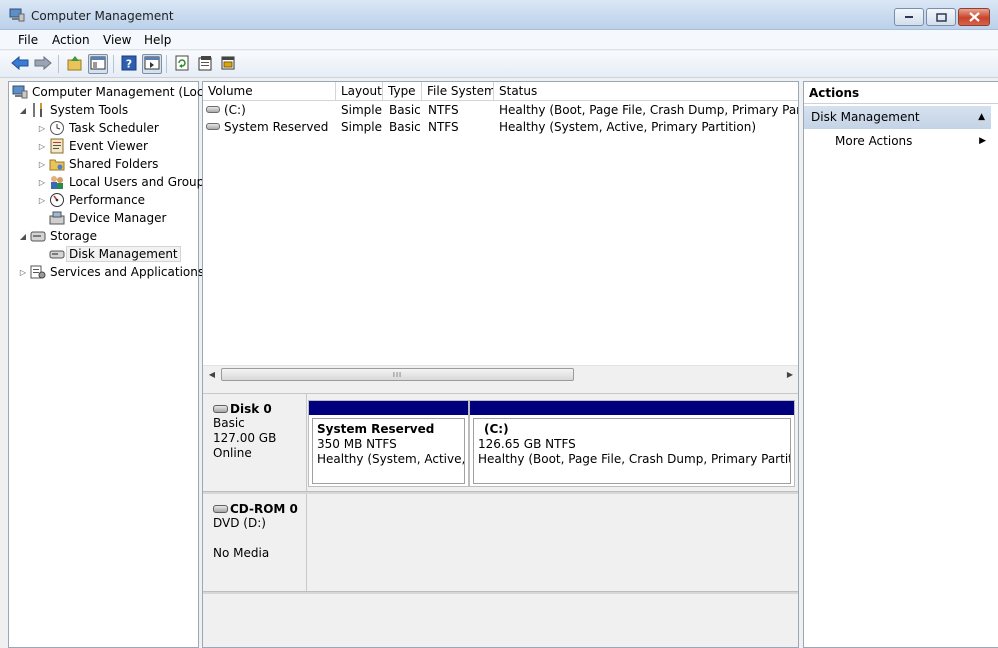 The image size is (998, 648). I want to click on more-actions-label: More Actions, so click(874, 141).